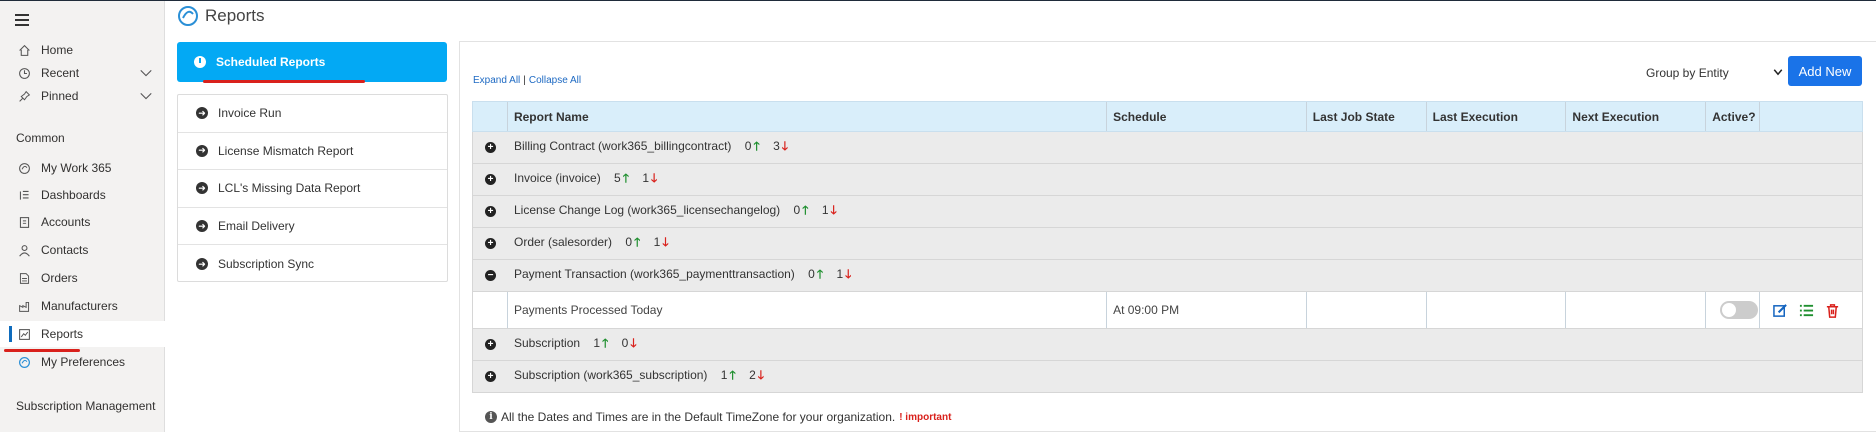 Image resolution: width=1876 pixels, height=432 pixels. Describe the element at coordinates (1739, 310) in the screenshot. I see `active-toggle` at that location.